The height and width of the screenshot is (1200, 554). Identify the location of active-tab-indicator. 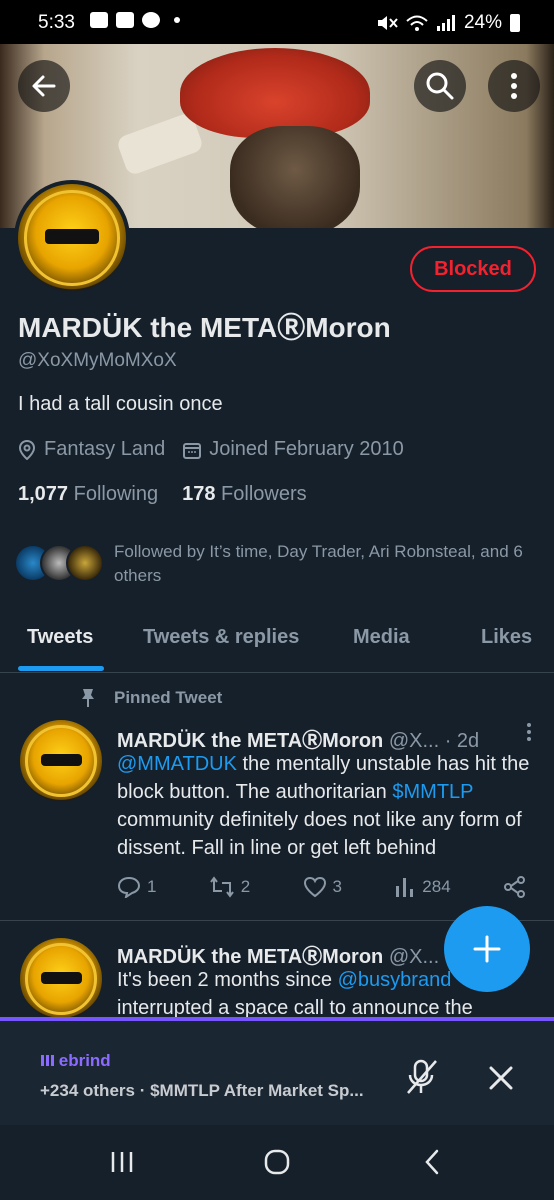
(61, 668).